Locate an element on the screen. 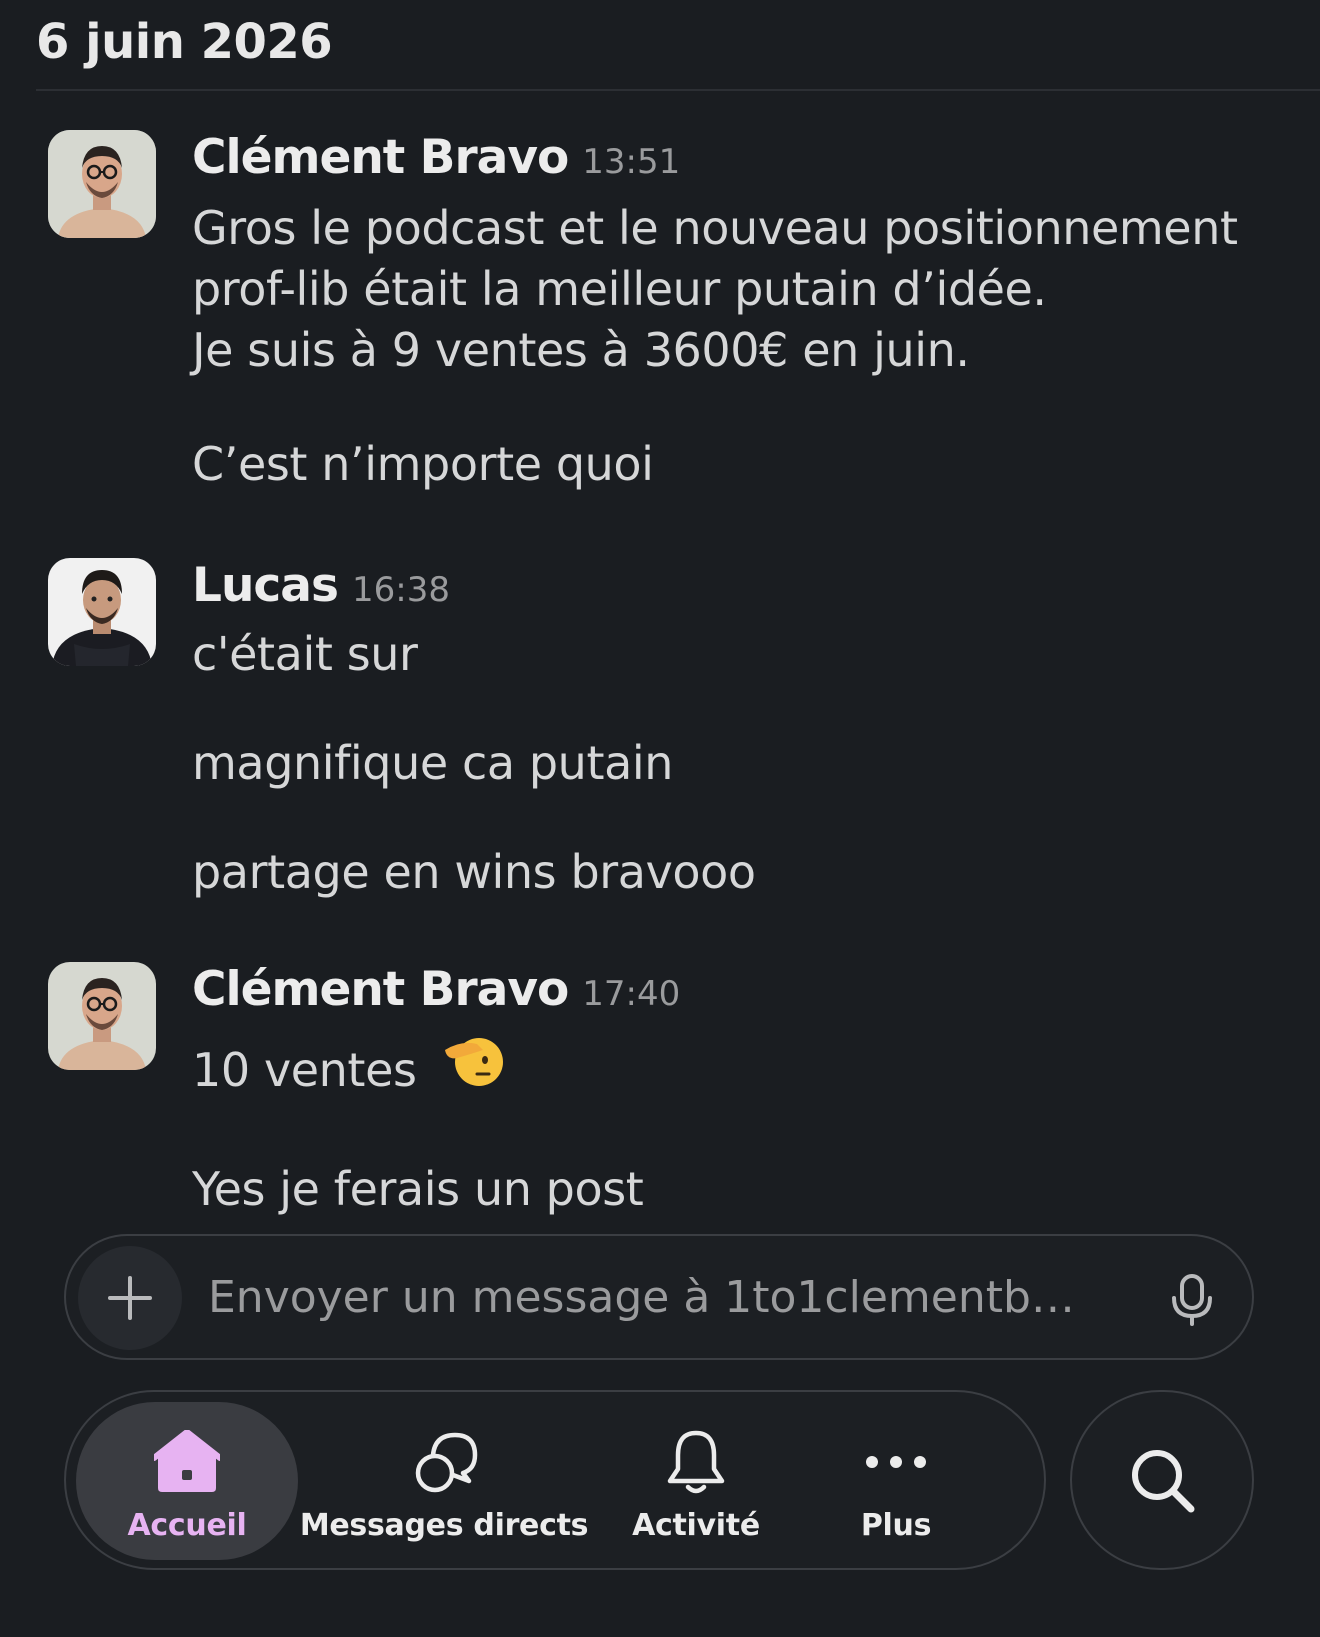 This screenshot has width=1320, height=1637. microphone-icon is located at coordinates (1192, 1300).